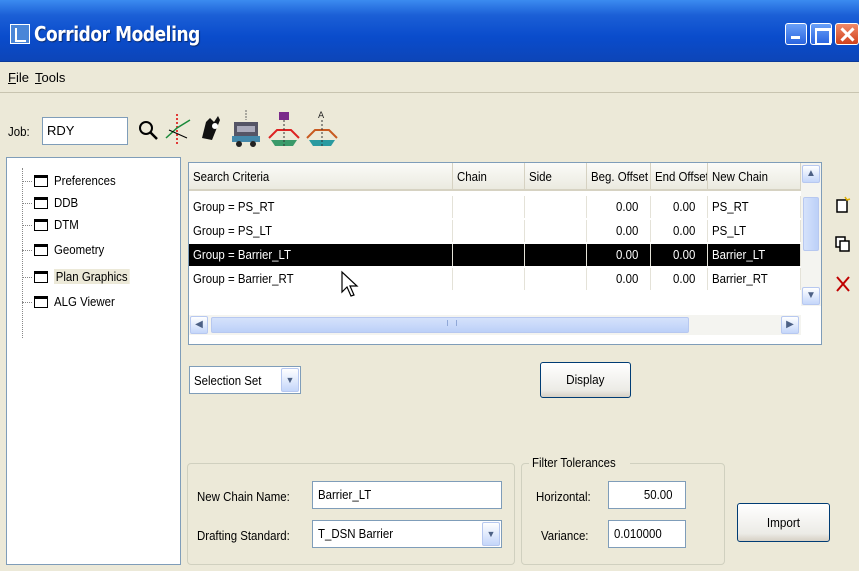  I want to click on menu-file: File, so click(18, 77).